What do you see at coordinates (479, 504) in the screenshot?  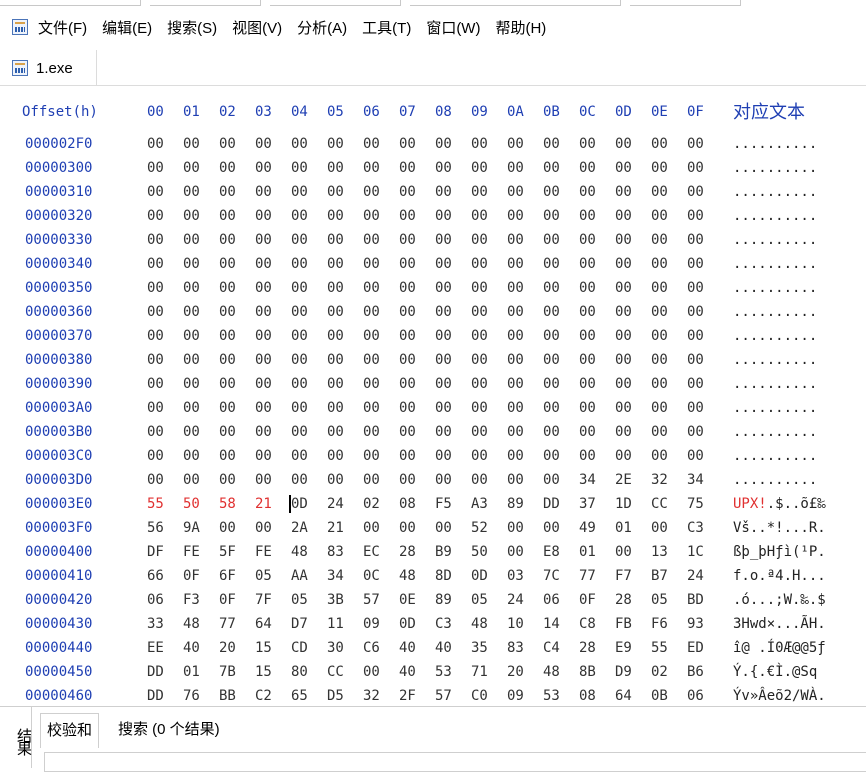 I see `hex-byte: A3` at bounding box center [479, 504].